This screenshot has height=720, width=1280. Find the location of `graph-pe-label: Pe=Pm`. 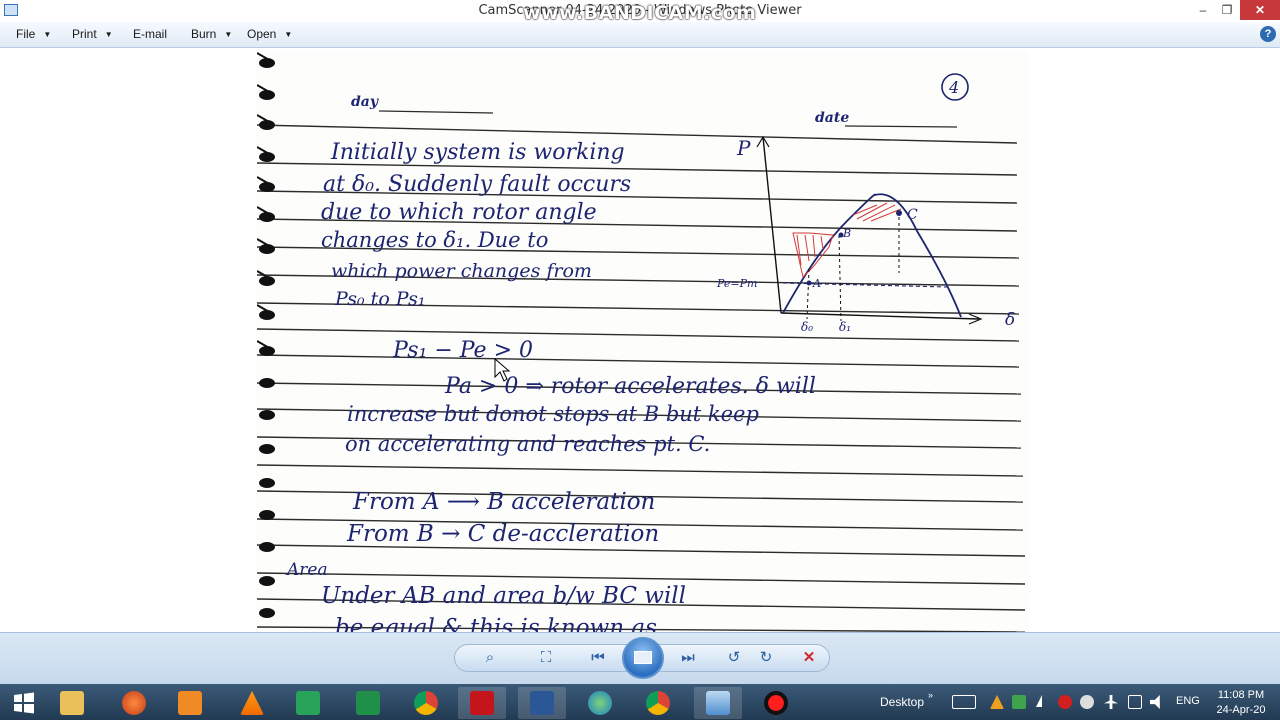

graph-pe-label: Pe=Pm is located at coordinates (736, 283).